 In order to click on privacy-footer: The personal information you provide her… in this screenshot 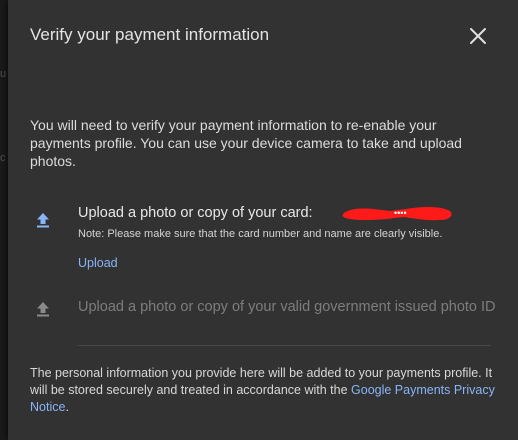, I will do `click(265, 390)`.